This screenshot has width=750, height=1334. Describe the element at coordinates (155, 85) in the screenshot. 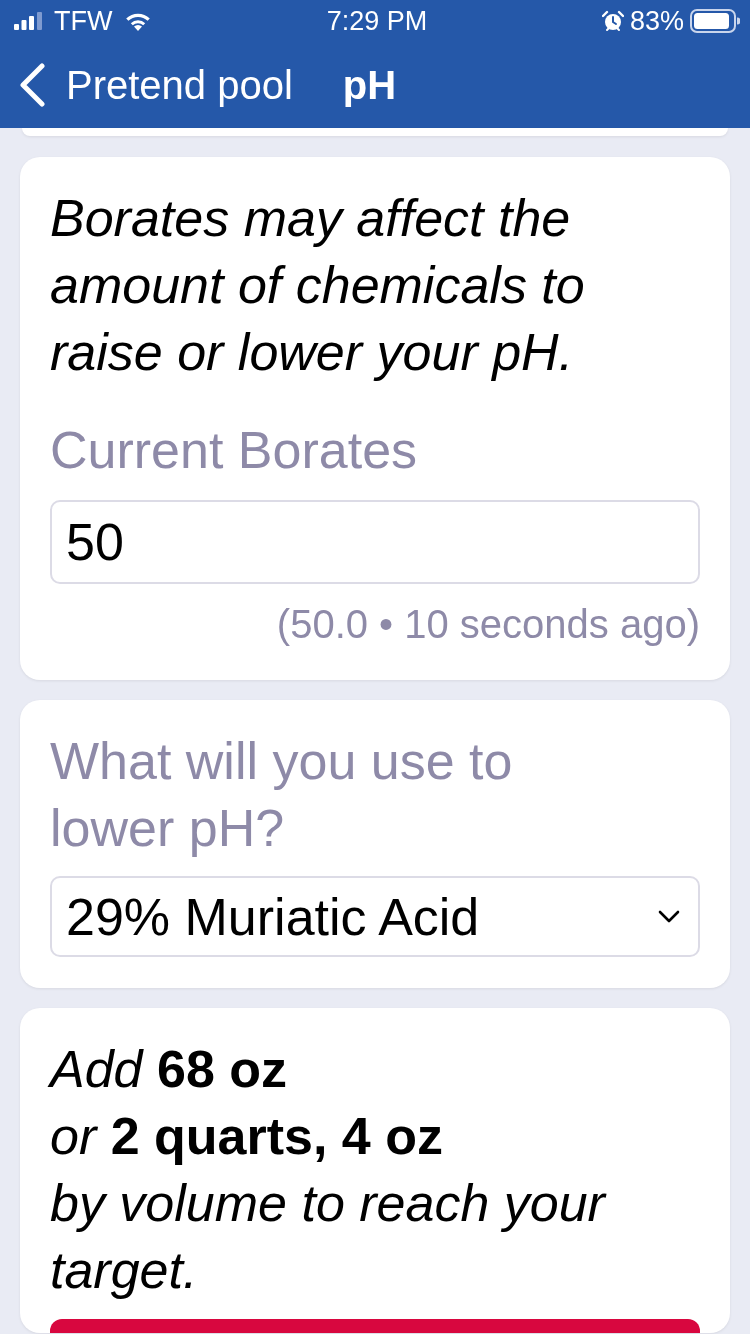

I see `back-button: Pretend pool` at that location.